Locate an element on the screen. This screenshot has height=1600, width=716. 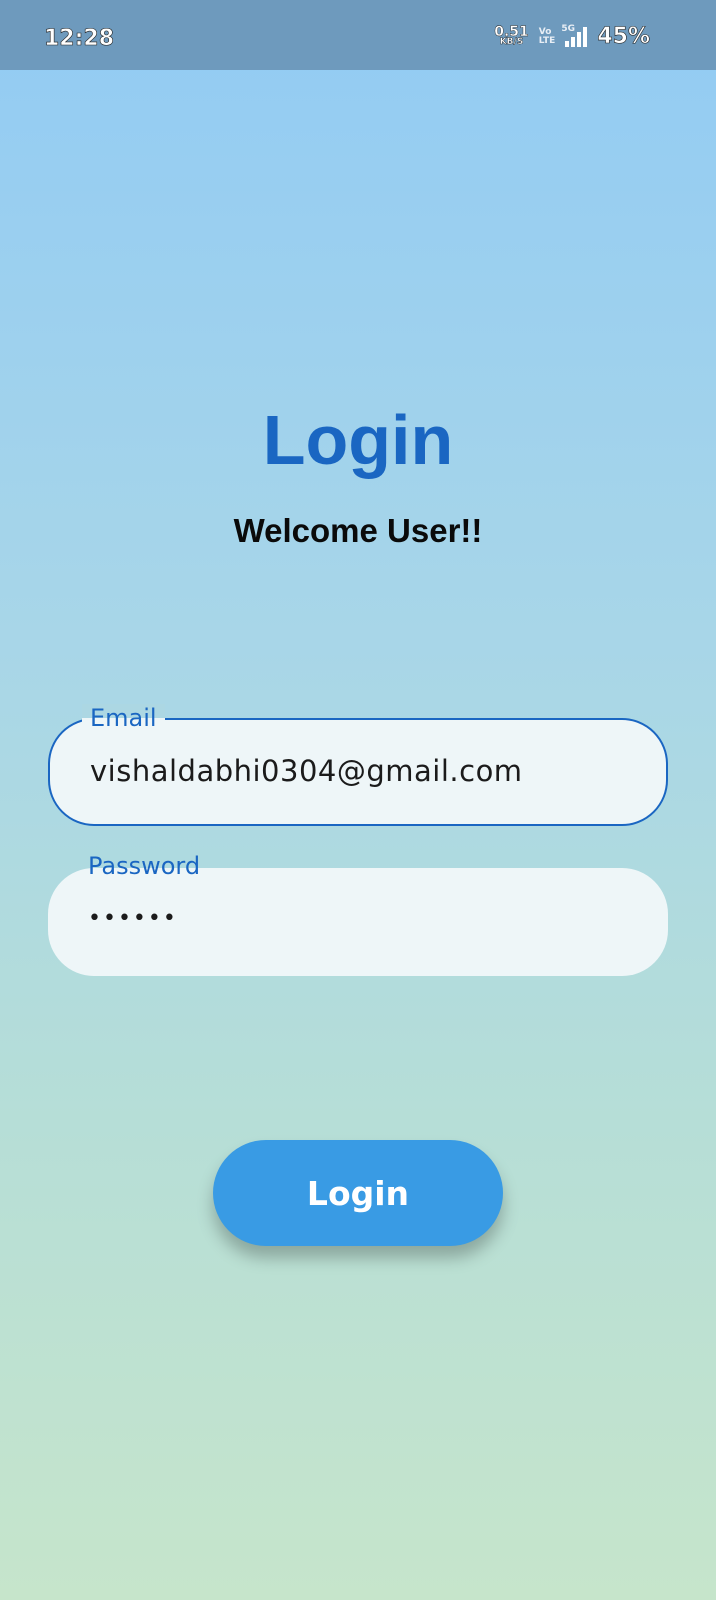
volte-icon: Vo LTE is located at coordinates (547, 36).